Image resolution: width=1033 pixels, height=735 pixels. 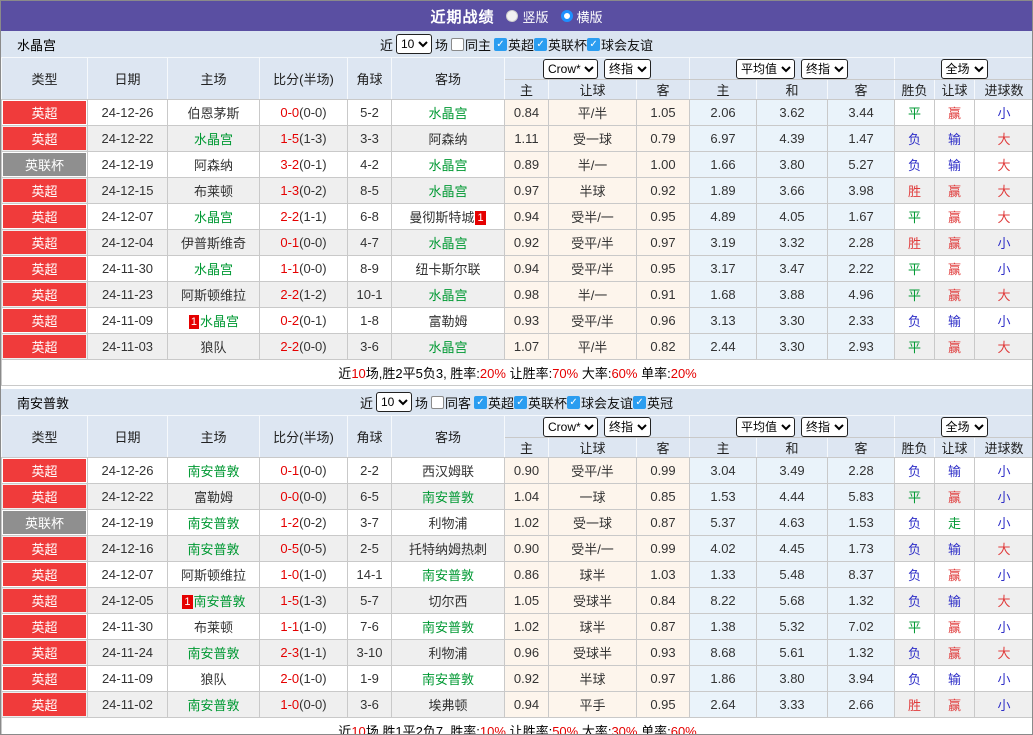 I want to click on away-team: 托特纳姆热刺, so click(x=448, y=548).